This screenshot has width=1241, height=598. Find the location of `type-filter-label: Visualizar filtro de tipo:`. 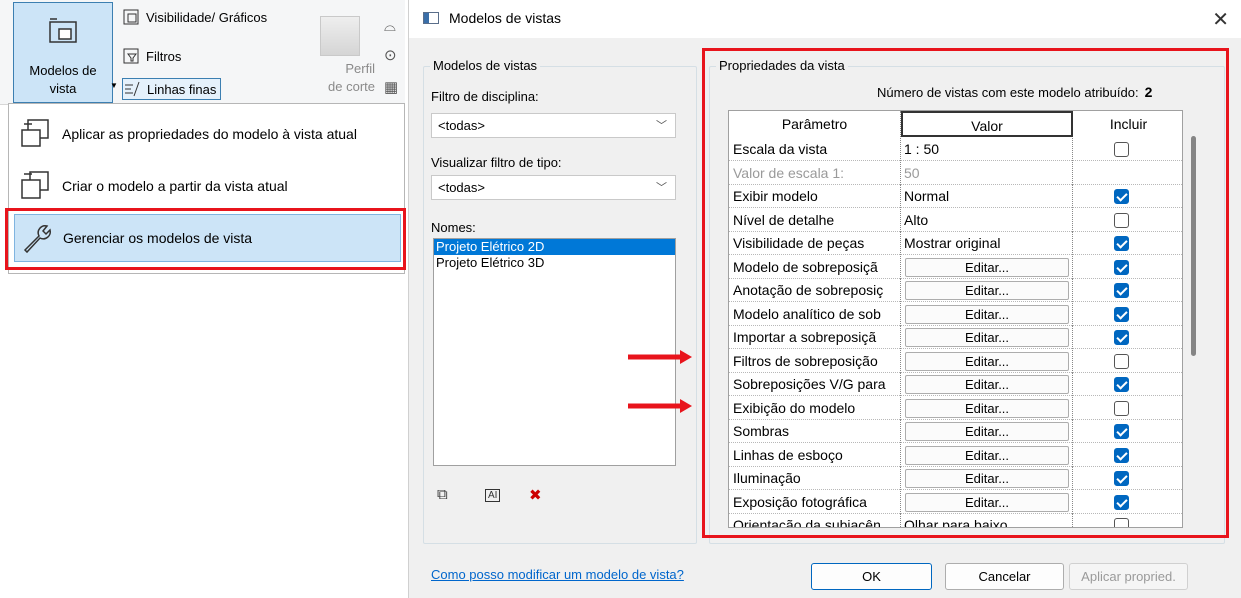

type-filter-label: Visualizar filtro de tipo: is located at coordinates (496, 162).